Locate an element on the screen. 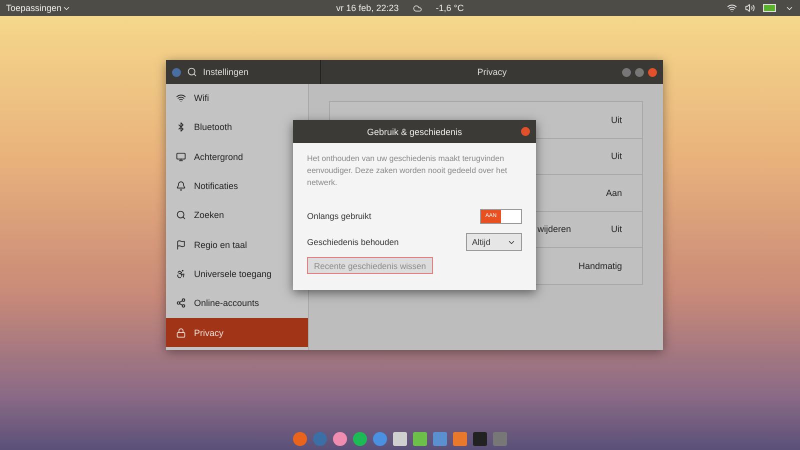 This screenshot has height=450, width=800. maximize-button is located at coordinates (639, 72).